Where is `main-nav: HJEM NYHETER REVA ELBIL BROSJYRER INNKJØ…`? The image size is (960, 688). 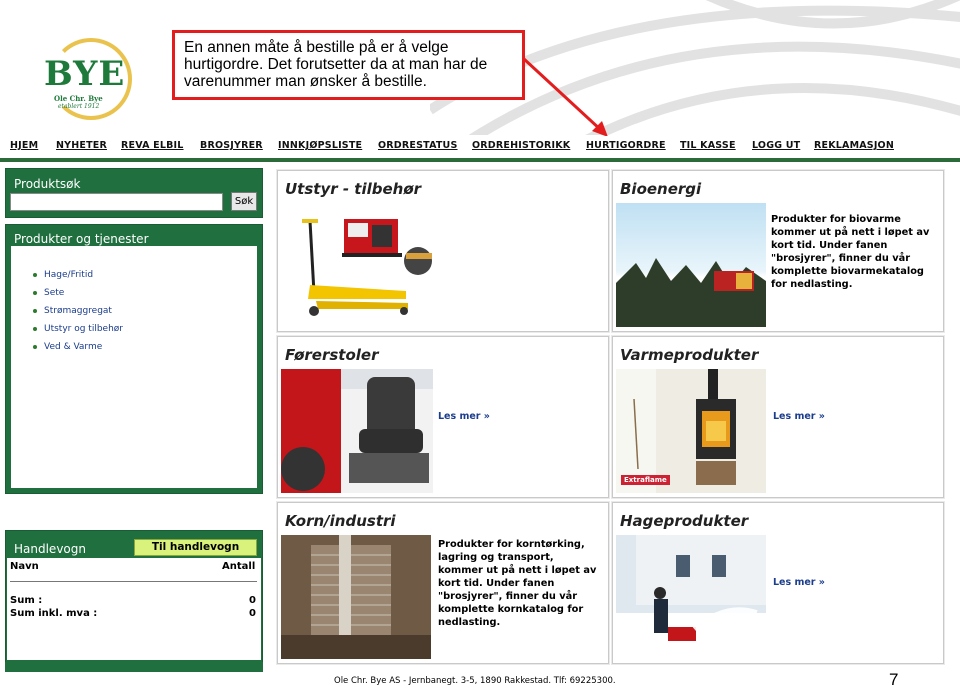 main-nav: HJEM NYHETER REVA ELBIL BROSJYRER INNKJØ… is located at coordinates (480, 147).